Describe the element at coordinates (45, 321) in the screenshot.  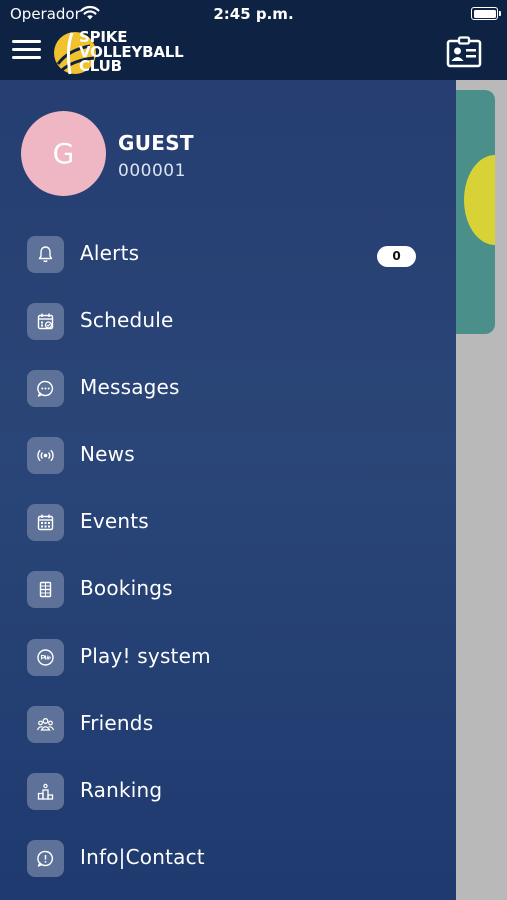
I see `calendar-check-icon` at that location.